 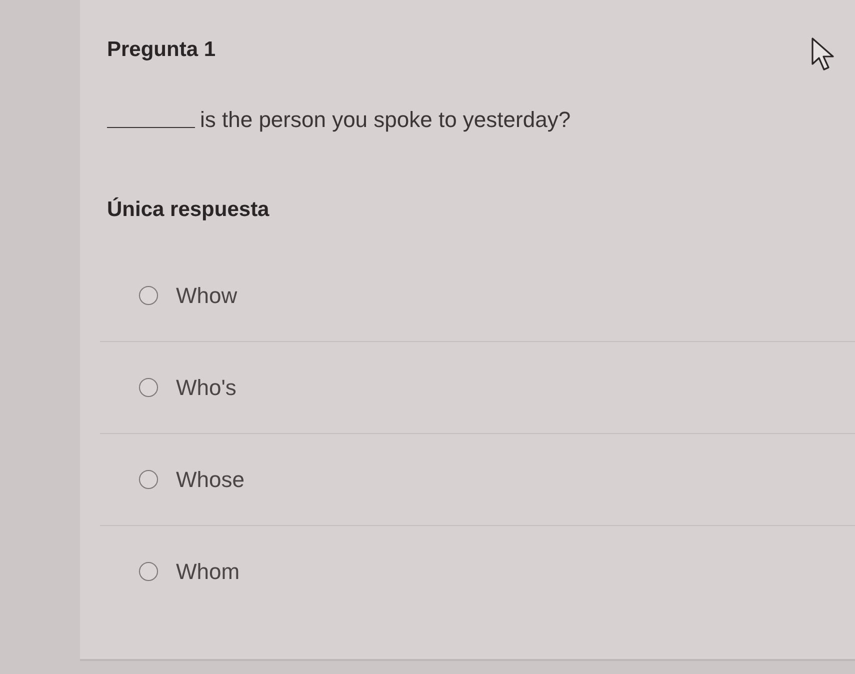 I want to click on radio-option: Who's, so click(x=187, y=388).